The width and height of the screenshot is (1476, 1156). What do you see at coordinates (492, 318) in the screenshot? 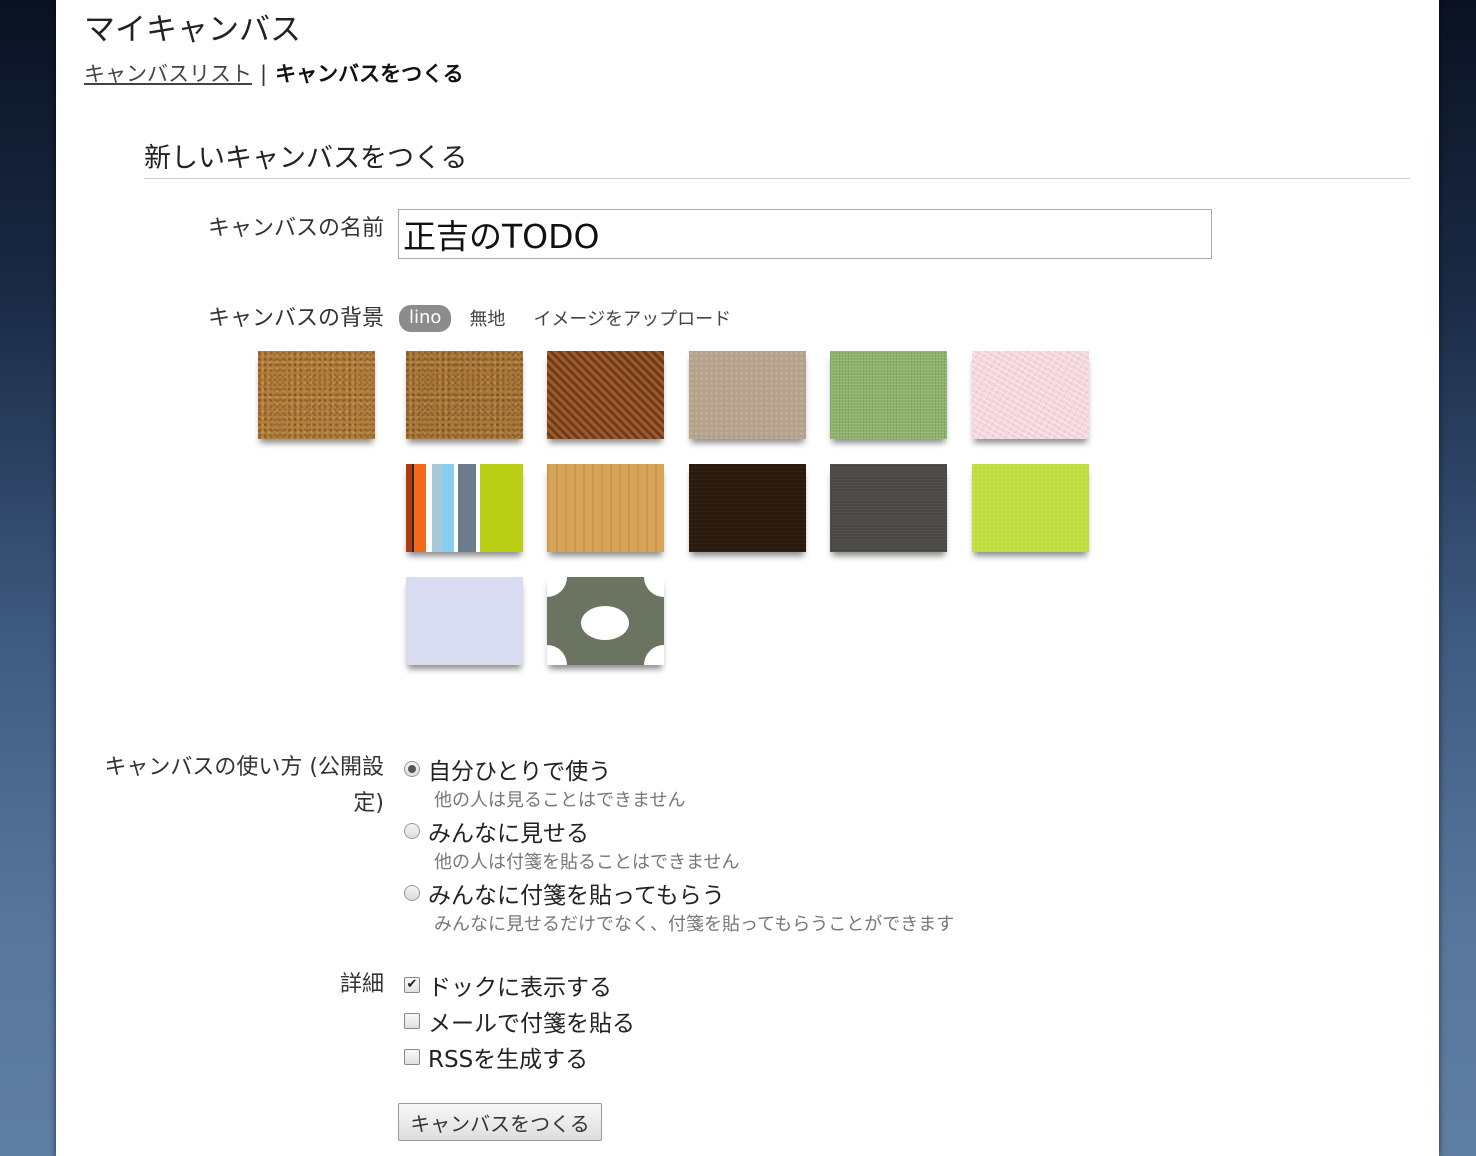
I see `bg-tab-plain: 無地` at bounding box center [492, 318].